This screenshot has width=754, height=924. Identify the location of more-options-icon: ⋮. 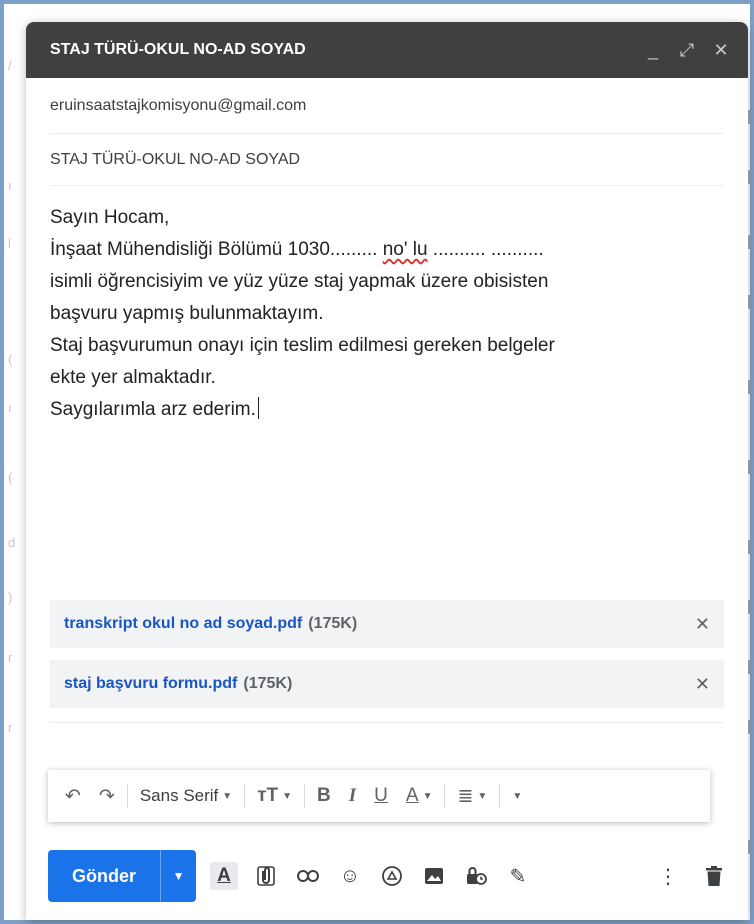
(668, 876).